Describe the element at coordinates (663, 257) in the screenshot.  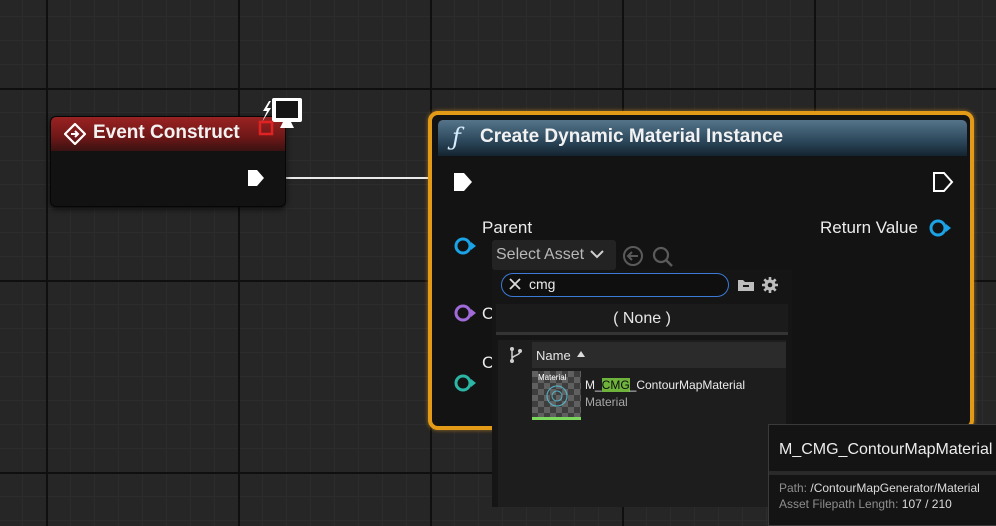
I see `browse-search-icon` at that location.